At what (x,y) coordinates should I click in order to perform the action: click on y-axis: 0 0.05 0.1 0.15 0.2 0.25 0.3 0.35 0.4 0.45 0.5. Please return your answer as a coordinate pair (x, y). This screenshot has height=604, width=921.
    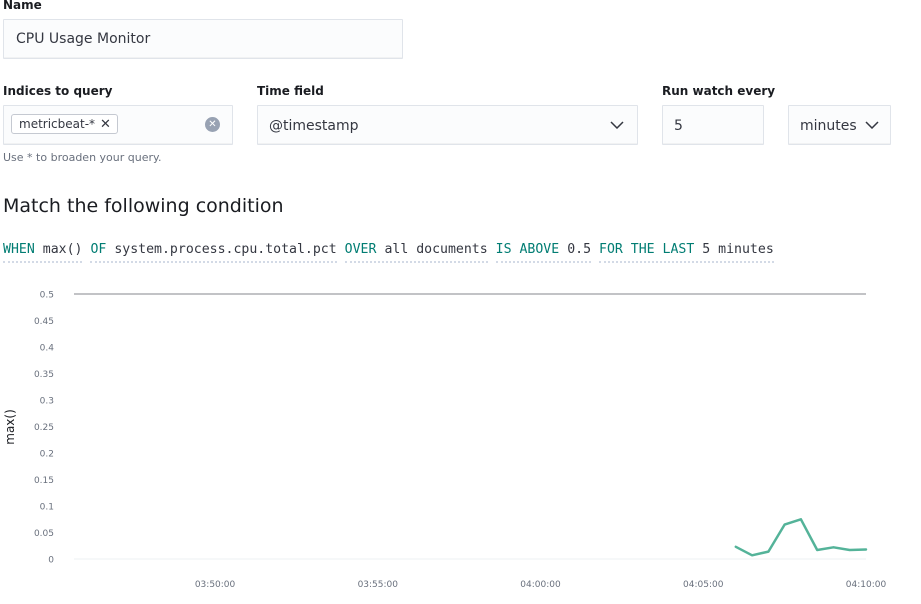
    Looking at the image, I should click on (44, 428).